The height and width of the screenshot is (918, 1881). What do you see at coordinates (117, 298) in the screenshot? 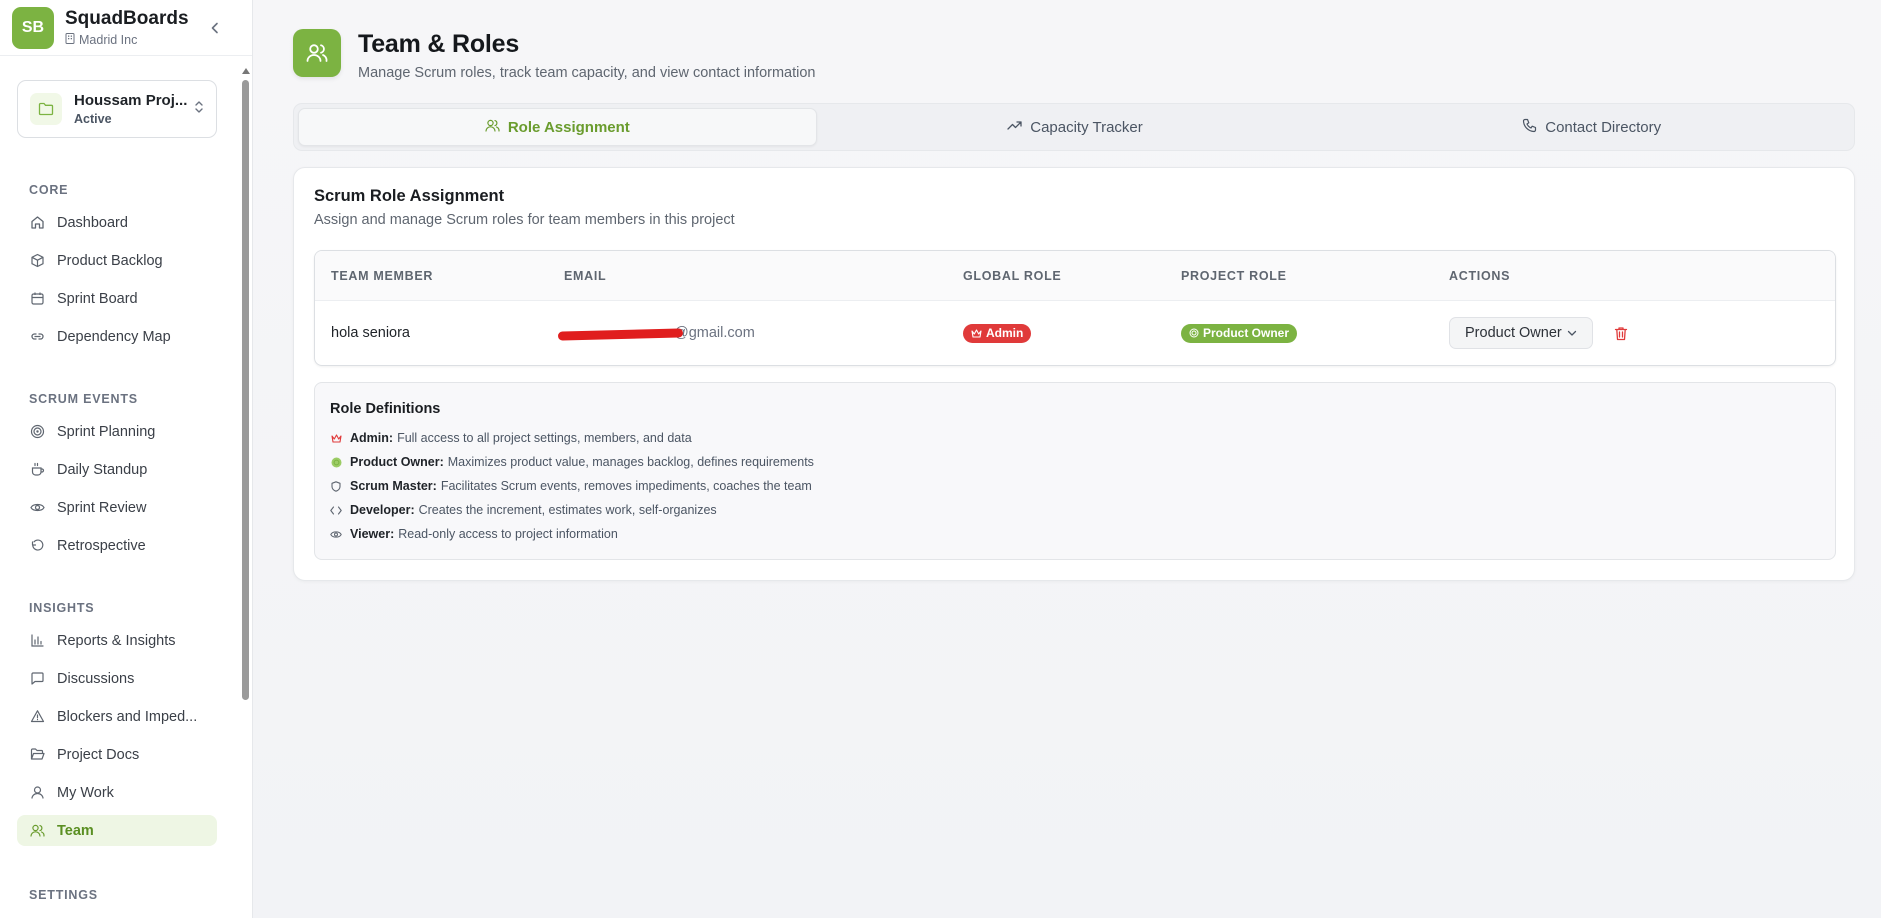
I see `sidebar-item-sprint-board: Sprint Board` at bounding box center [117, 298].